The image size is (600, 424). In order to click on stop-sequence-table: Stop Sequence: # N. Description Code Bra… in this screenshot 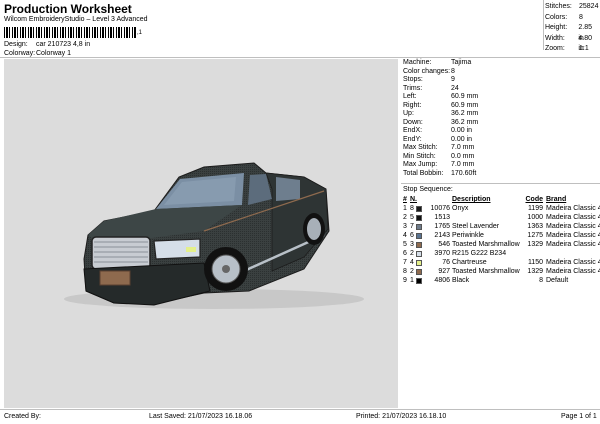, I will do `click(501, 235)`.